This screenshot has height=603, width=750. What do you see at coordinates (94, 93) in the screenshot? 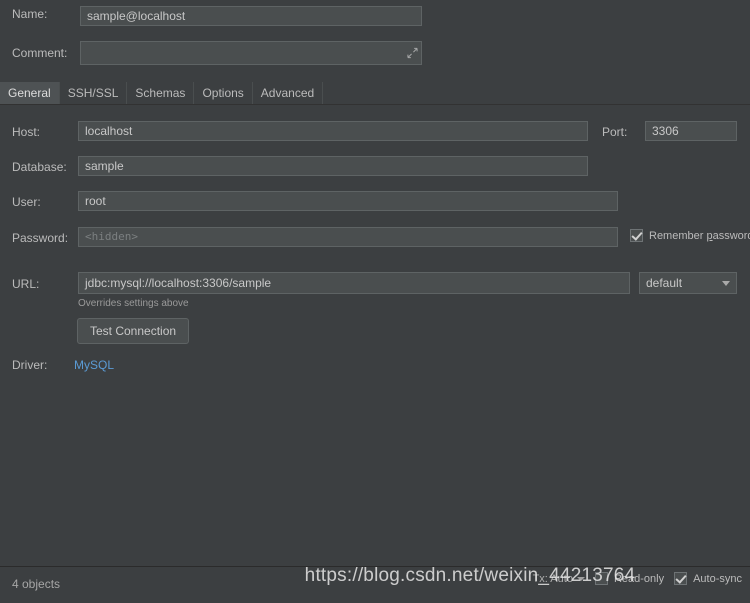
I see `tab-ssh-ssl: SSH/SSL` at bounding box center [94, 93].